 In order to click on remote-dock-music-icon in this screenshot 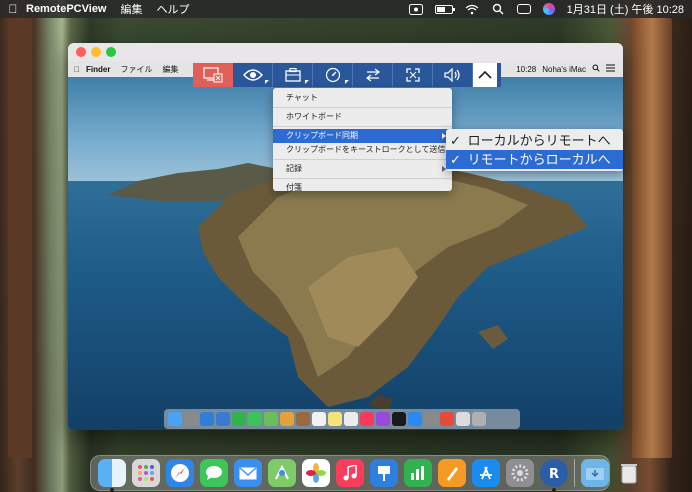, I will do `click(367, 419)`.